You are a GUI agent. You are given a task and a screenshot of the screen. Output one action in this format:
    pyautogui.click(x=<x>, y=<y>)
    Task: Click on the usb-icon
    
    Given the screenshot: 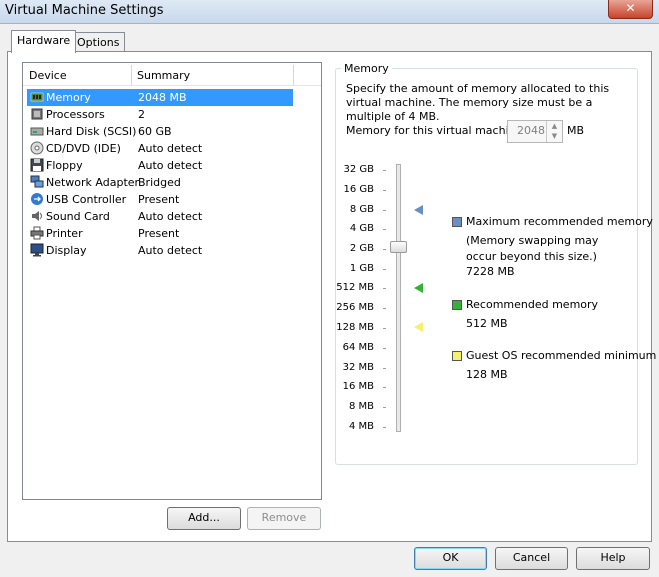 What is the action you would take?
    pyautogui.click(x=37, y=199)
    